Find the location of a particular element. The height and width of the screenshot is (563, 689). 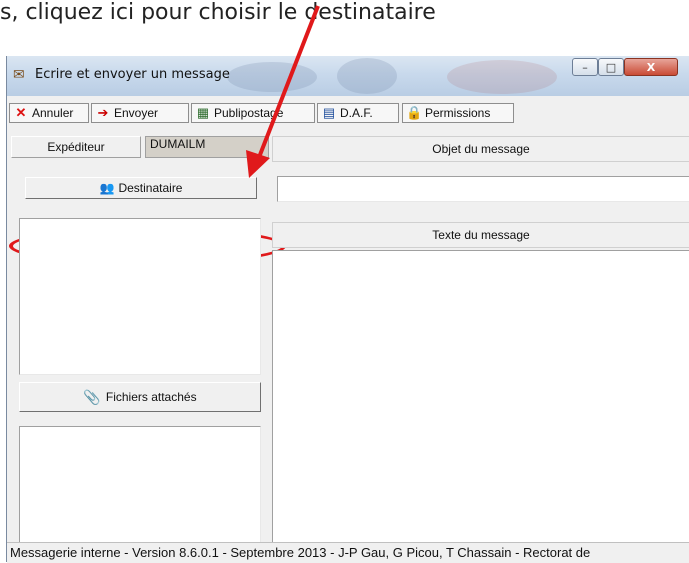

title-bar: ✉ Ecrire et envoyer un message – □ X is located at coordinates (348, 76).